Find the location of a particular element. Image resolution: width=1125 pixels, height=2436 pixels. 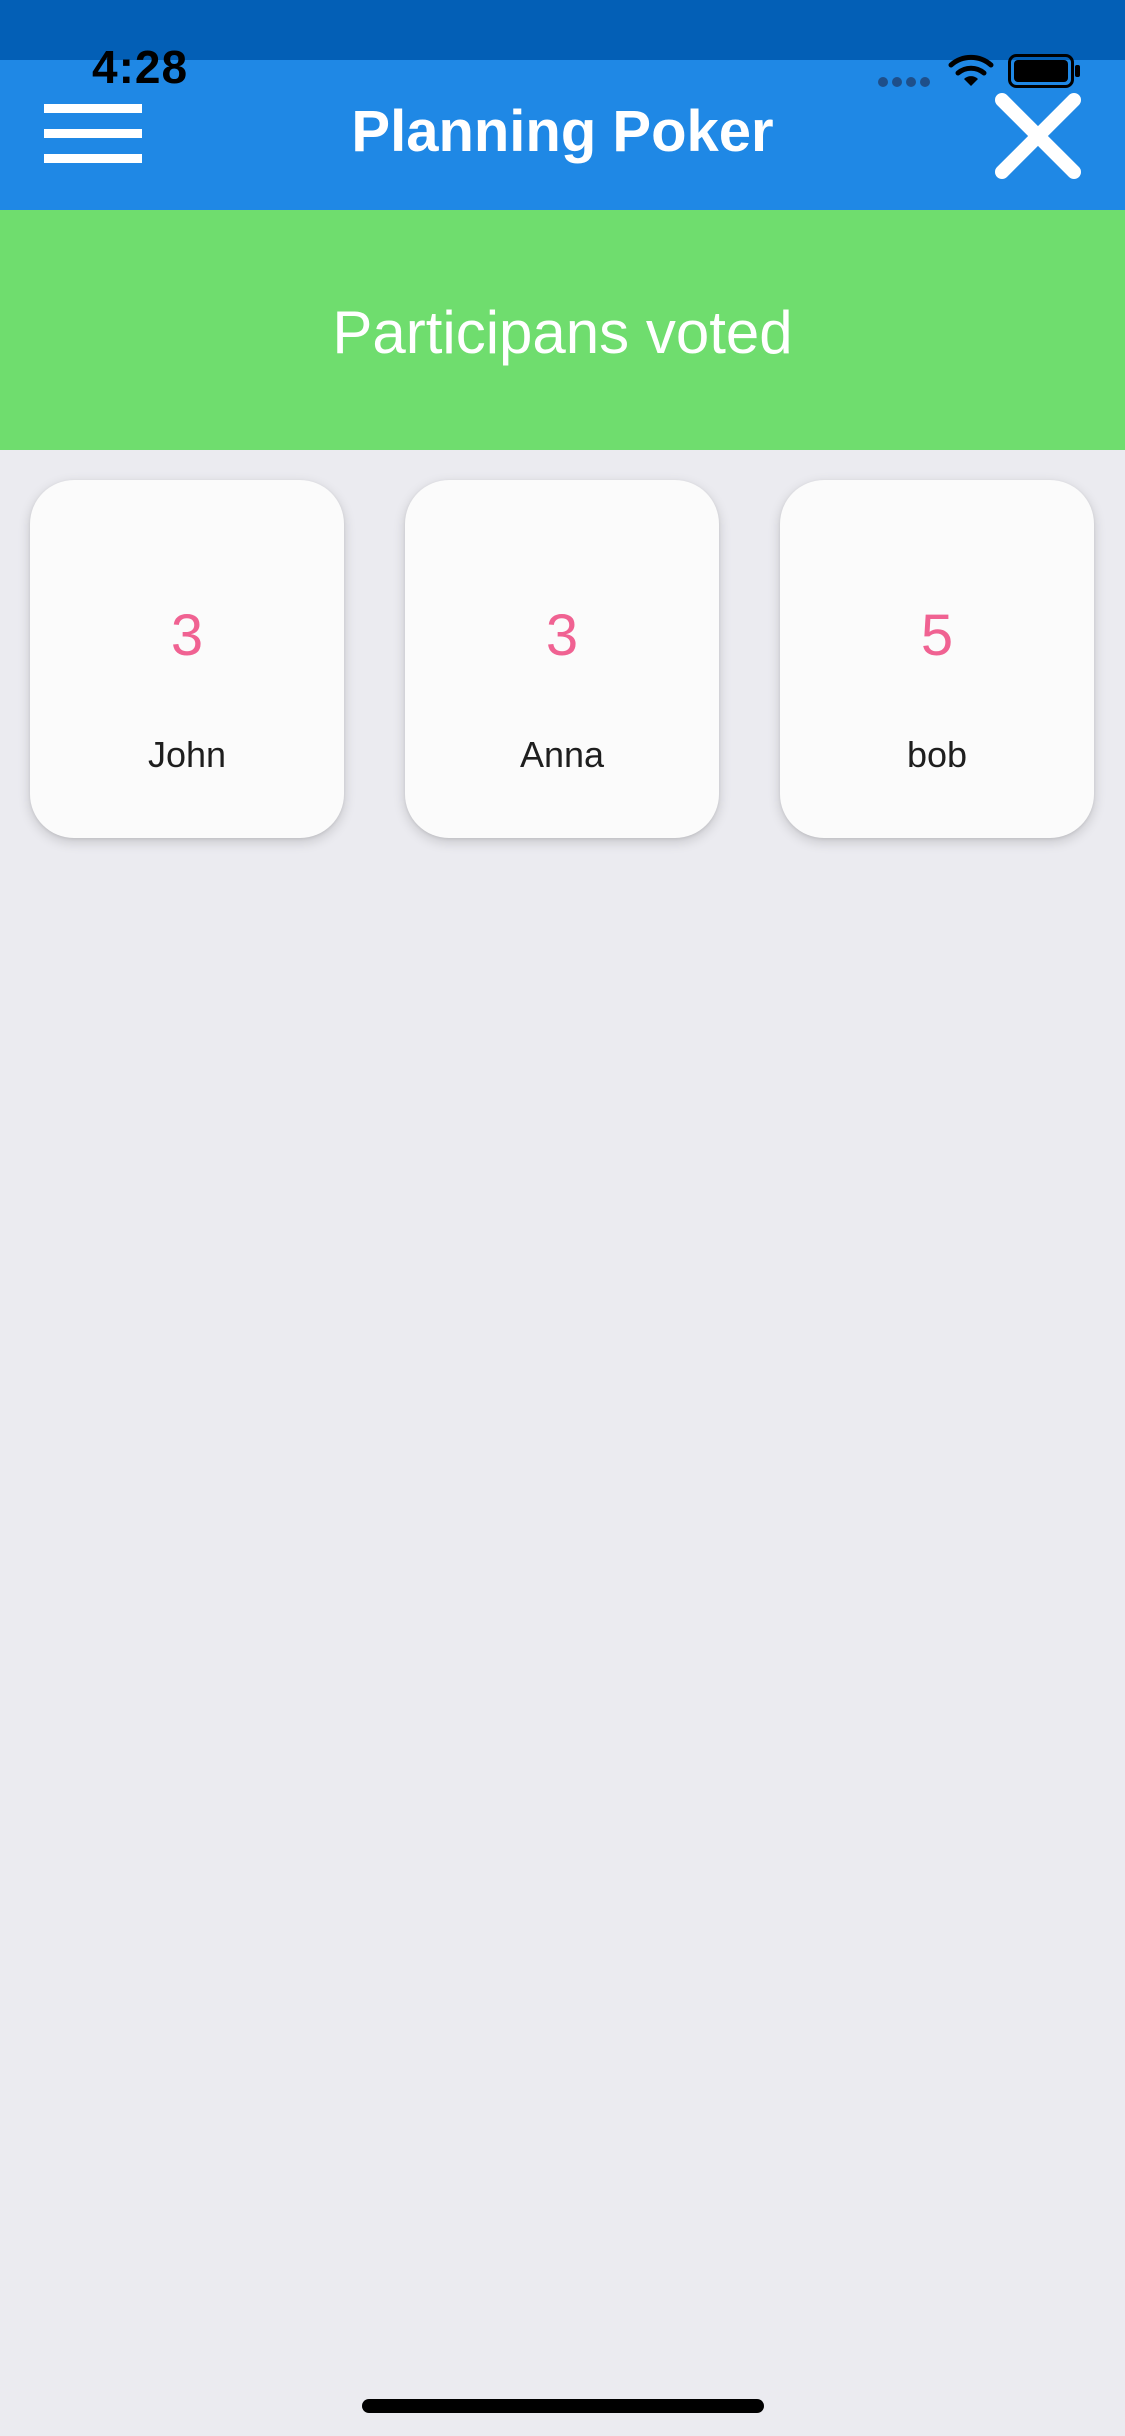

close-icon is located at coordinates (1038, 136).